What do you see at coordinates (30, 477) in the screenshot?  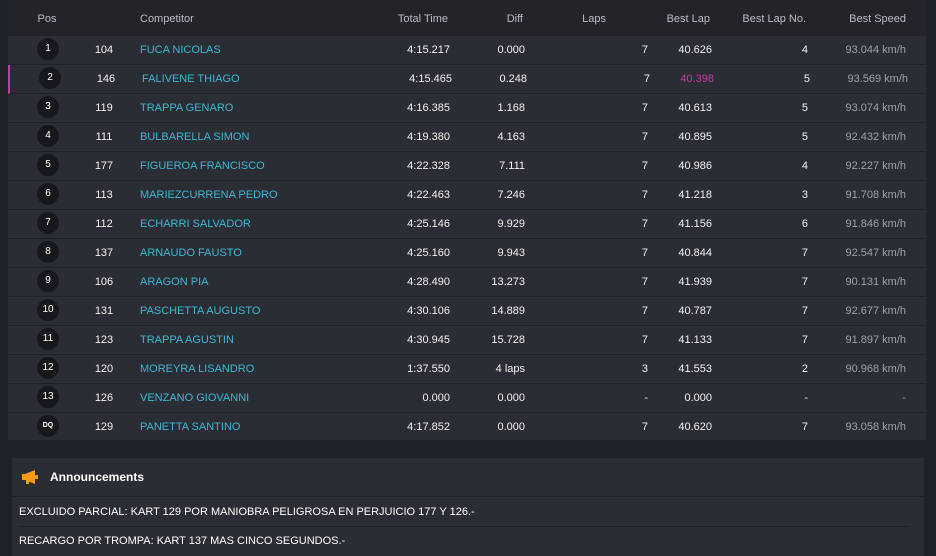 I see `megaphone-icon` at bounding box center [30, 477].